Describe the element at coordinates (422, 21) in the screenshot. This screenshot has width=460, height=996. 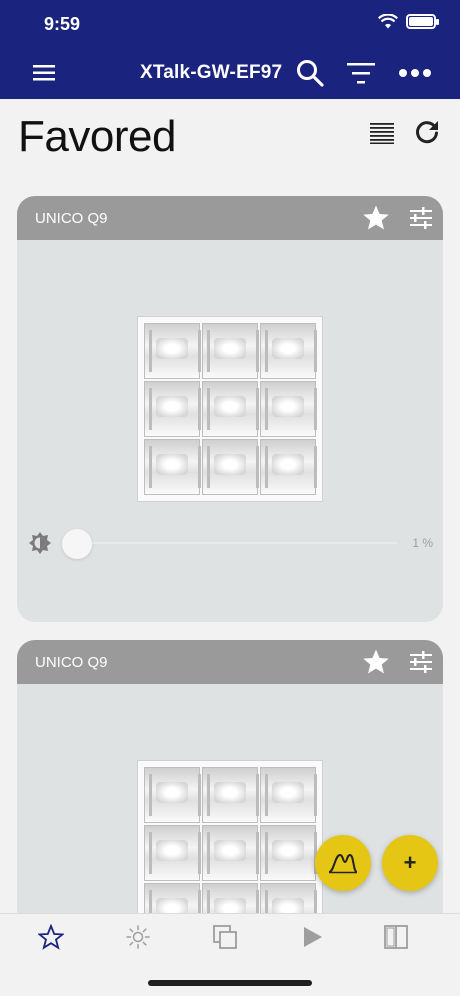
I see `battery-icon` at that location.